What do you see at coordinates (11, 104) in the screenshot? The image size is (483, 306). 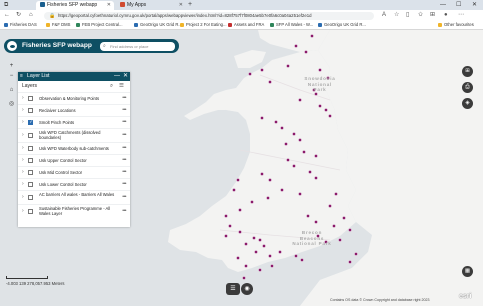 I see `locate-icon: ◎` at bounding box center [11, 104].